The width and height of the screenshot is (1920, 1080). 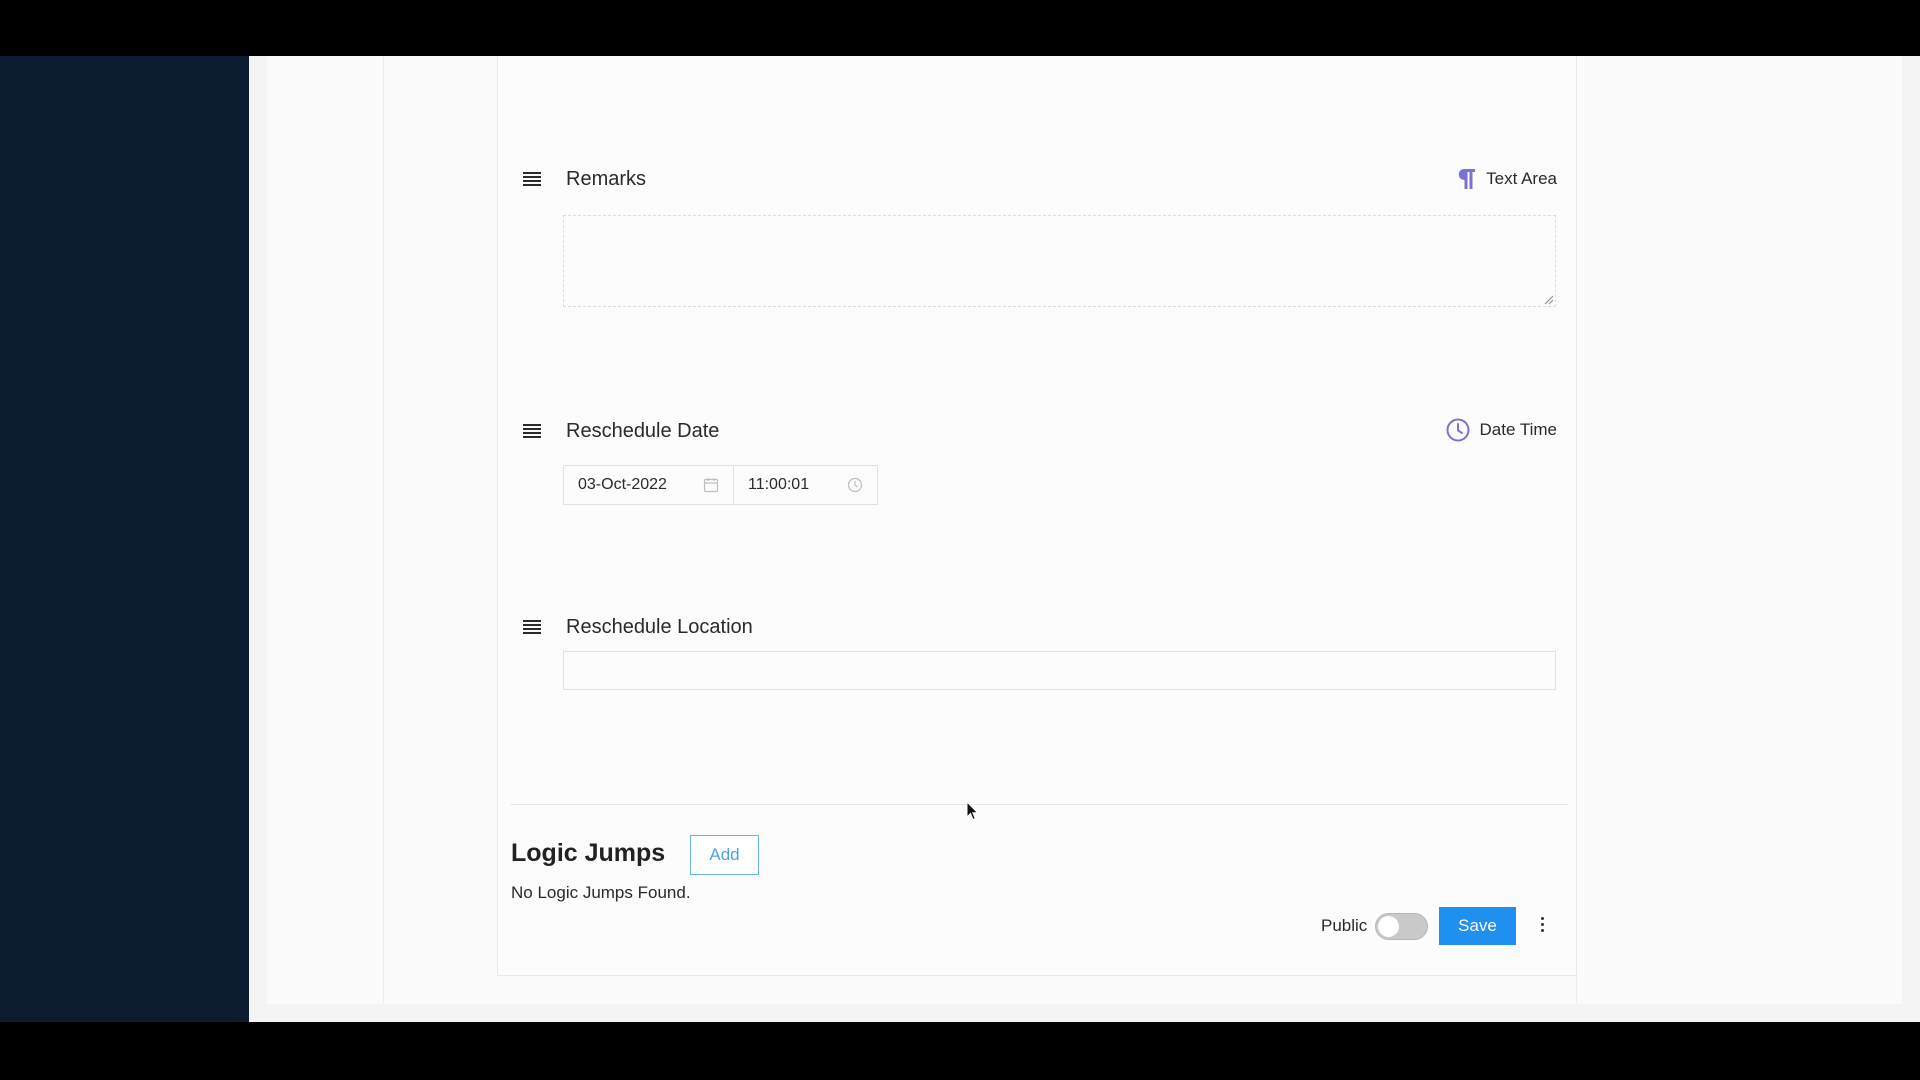 What do you see at coordinates (960, 28) in the screenshot?
I see `letterbox-top` at bounding box center [960, 28].